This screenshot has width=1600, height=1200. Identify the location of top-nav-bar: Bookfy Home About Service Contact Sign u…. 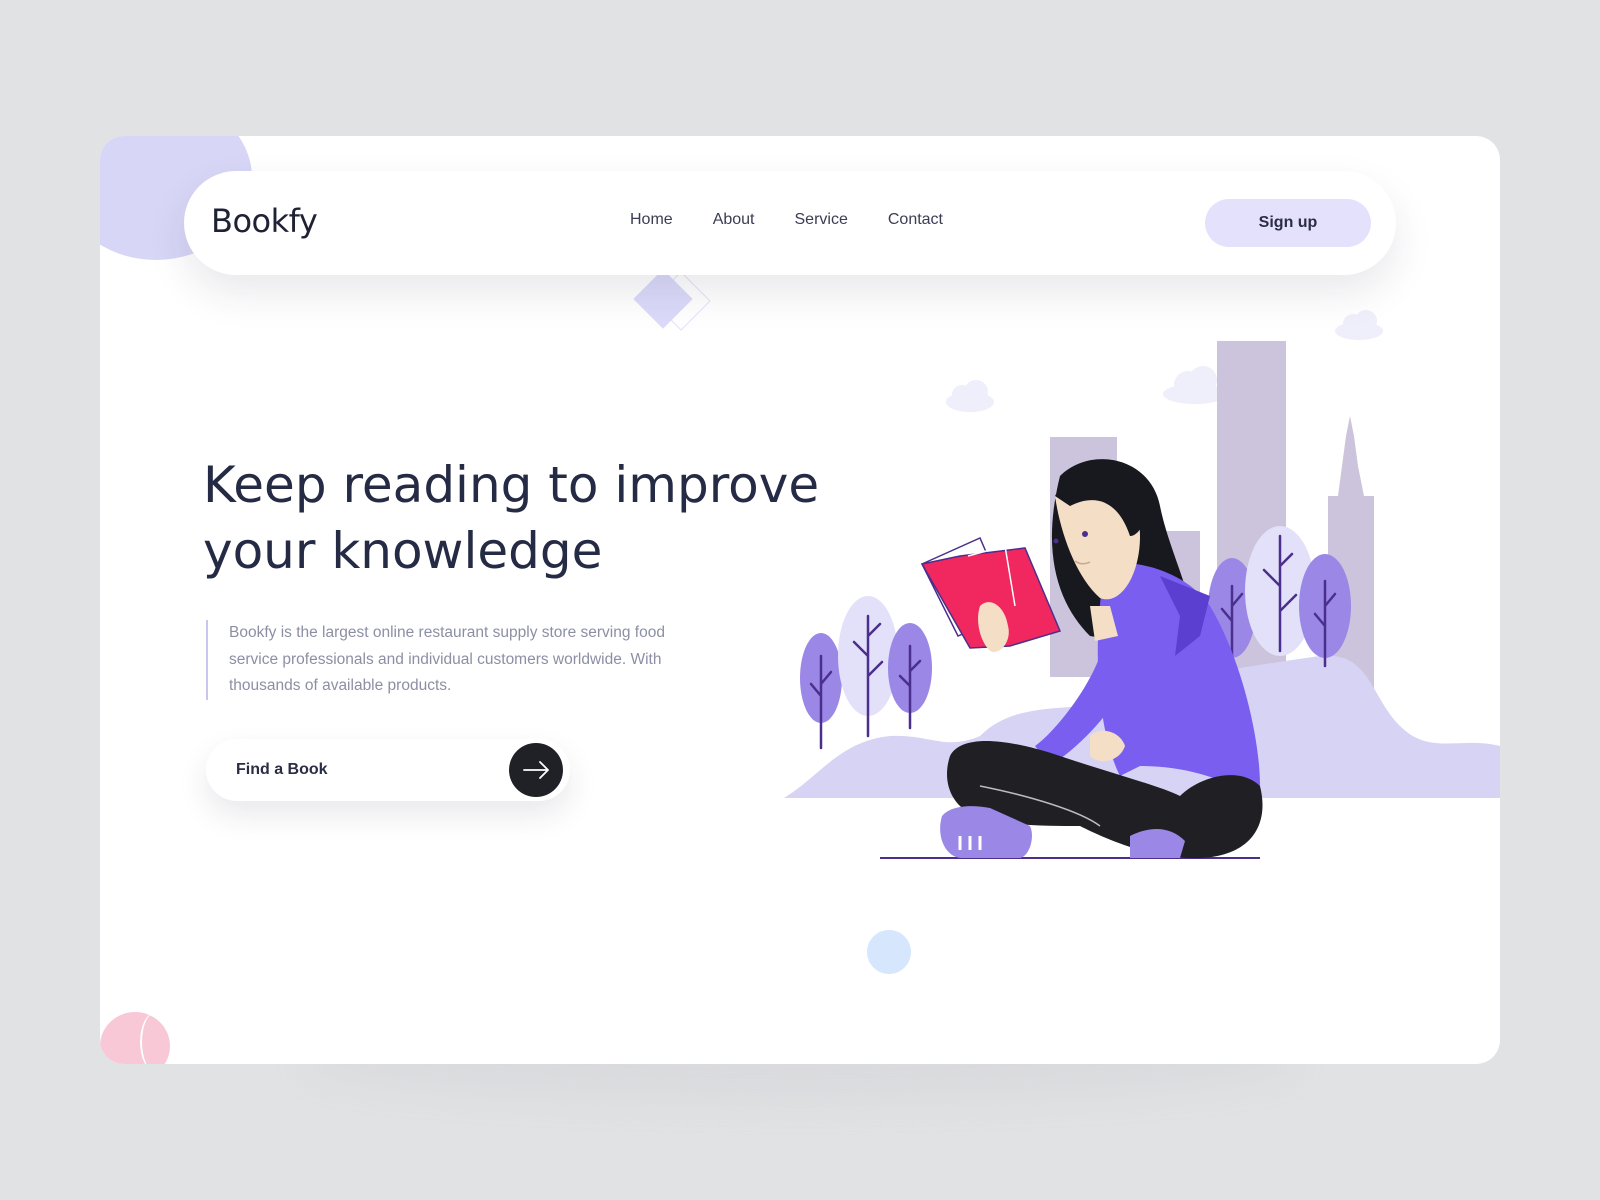
(790, 223).